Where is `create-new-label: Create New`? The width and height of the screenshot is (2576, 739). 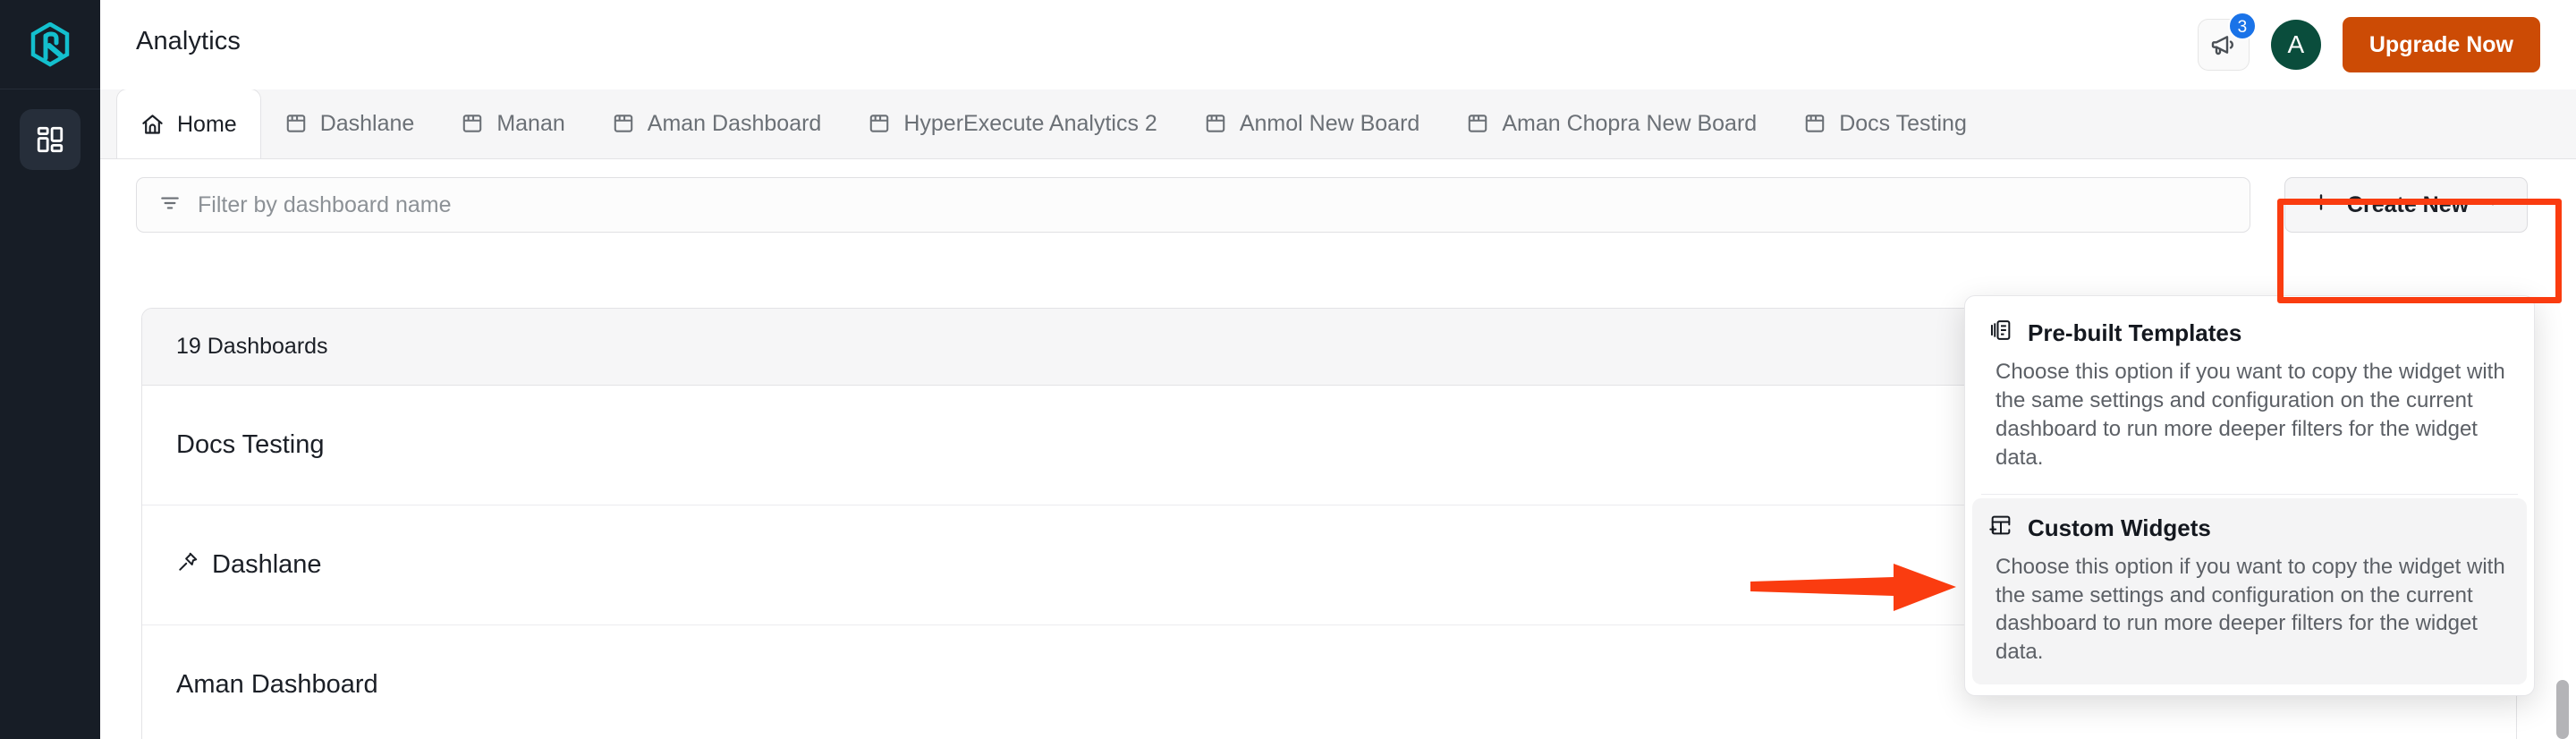
create-new-label: Create New is located at coordinates (2408, 204).